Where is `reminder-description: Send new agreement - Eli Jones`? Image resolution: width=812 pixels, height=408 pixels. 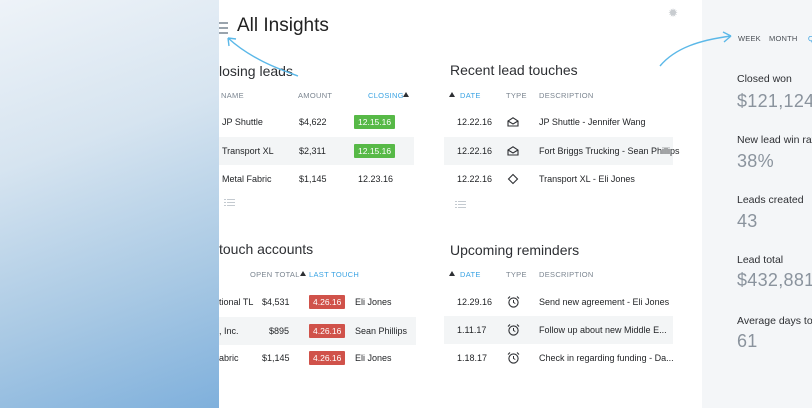
reminder-description: Send new agreement - Eli Jones is located at coordinates (604, 302).